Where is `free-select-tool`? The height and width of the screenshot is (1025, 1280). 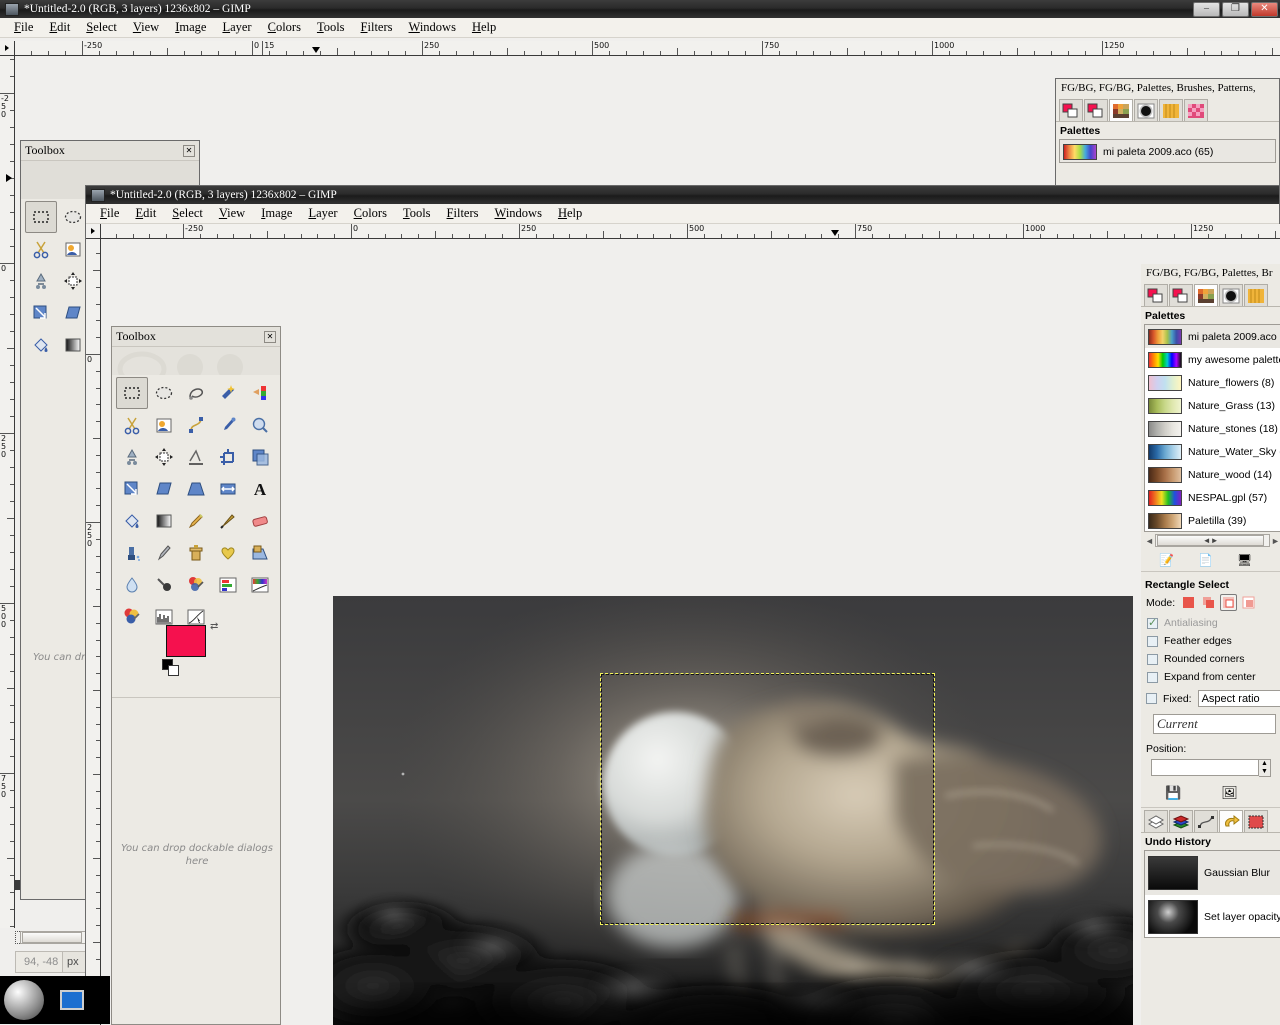 free-select-tool is located at coordinates (196, 393).